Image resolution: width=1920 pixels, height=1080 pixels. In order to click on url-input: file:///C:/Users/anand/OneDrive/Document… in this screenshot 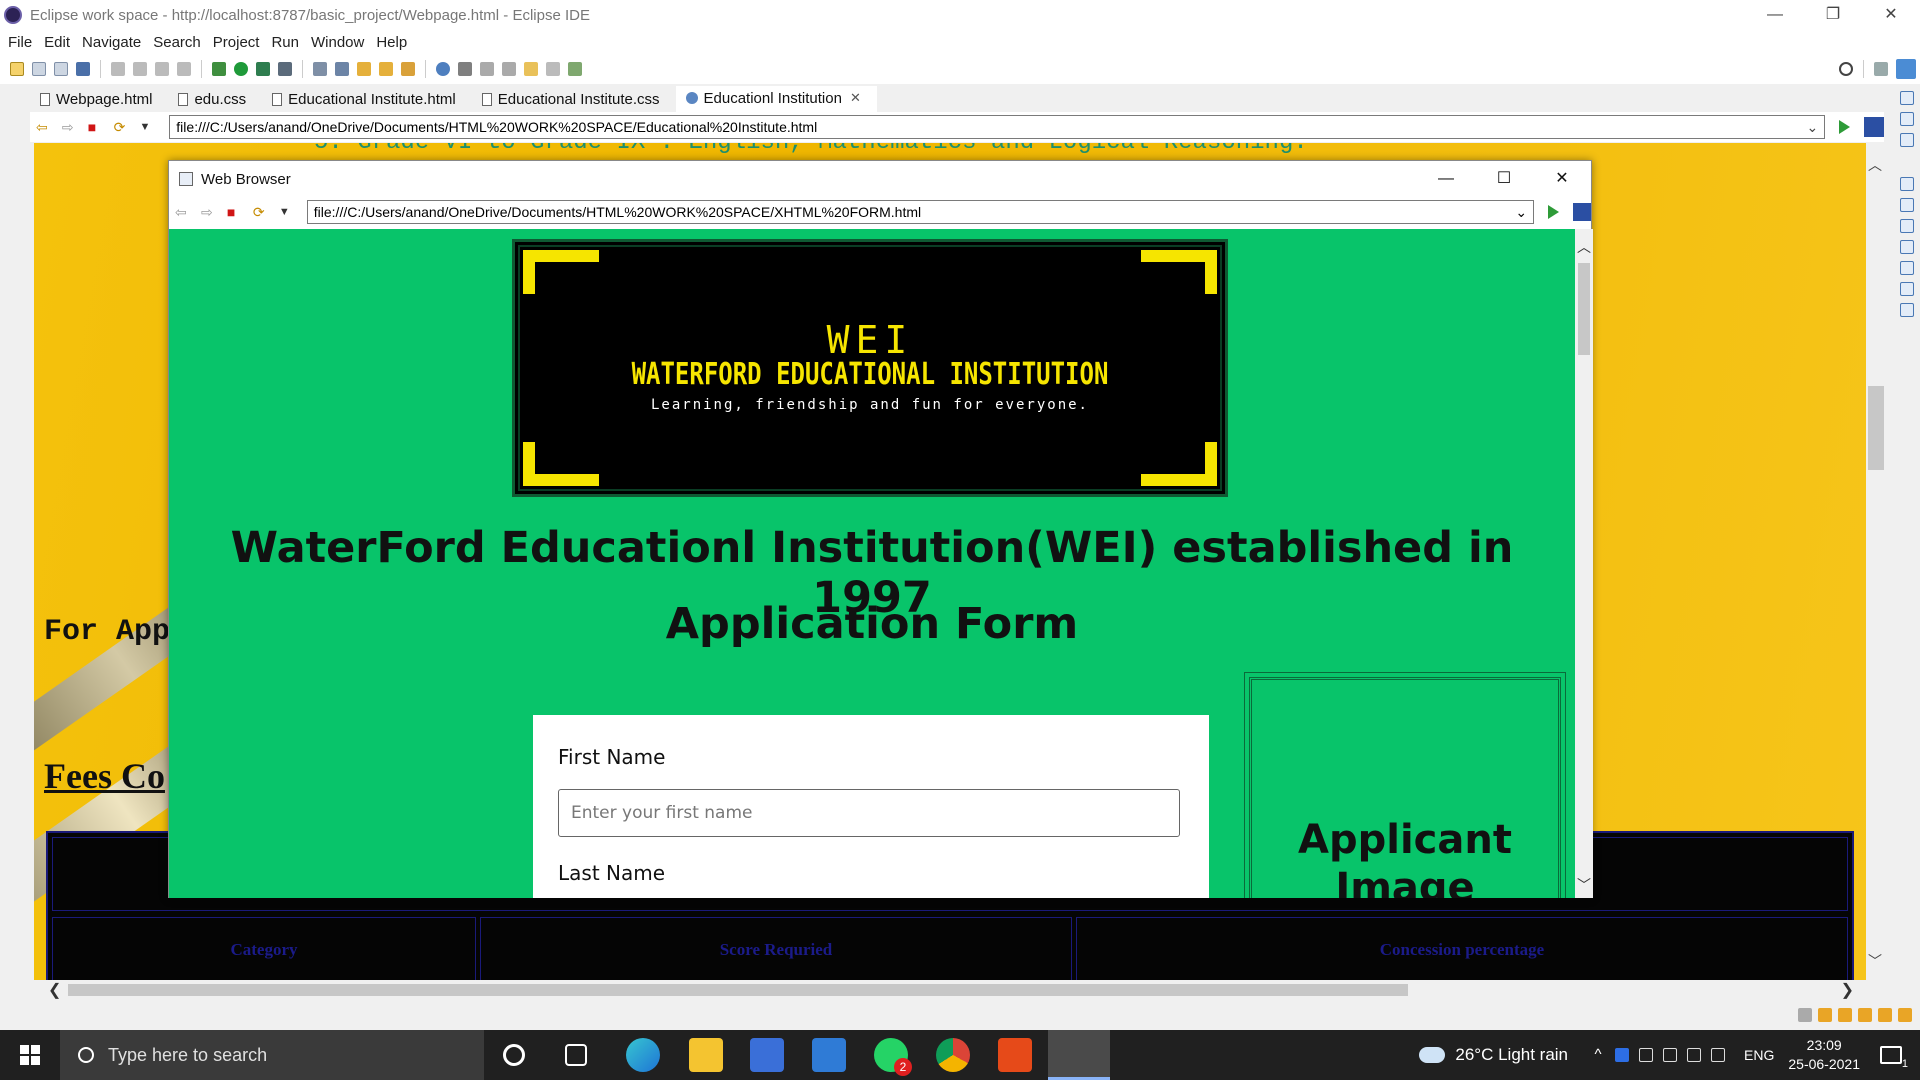, I will do `click(997, 127)`.